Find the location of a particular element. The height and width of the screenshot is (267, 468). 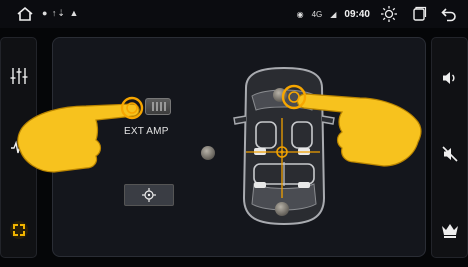

crosshair-icon is located at coordinates (149, 195).